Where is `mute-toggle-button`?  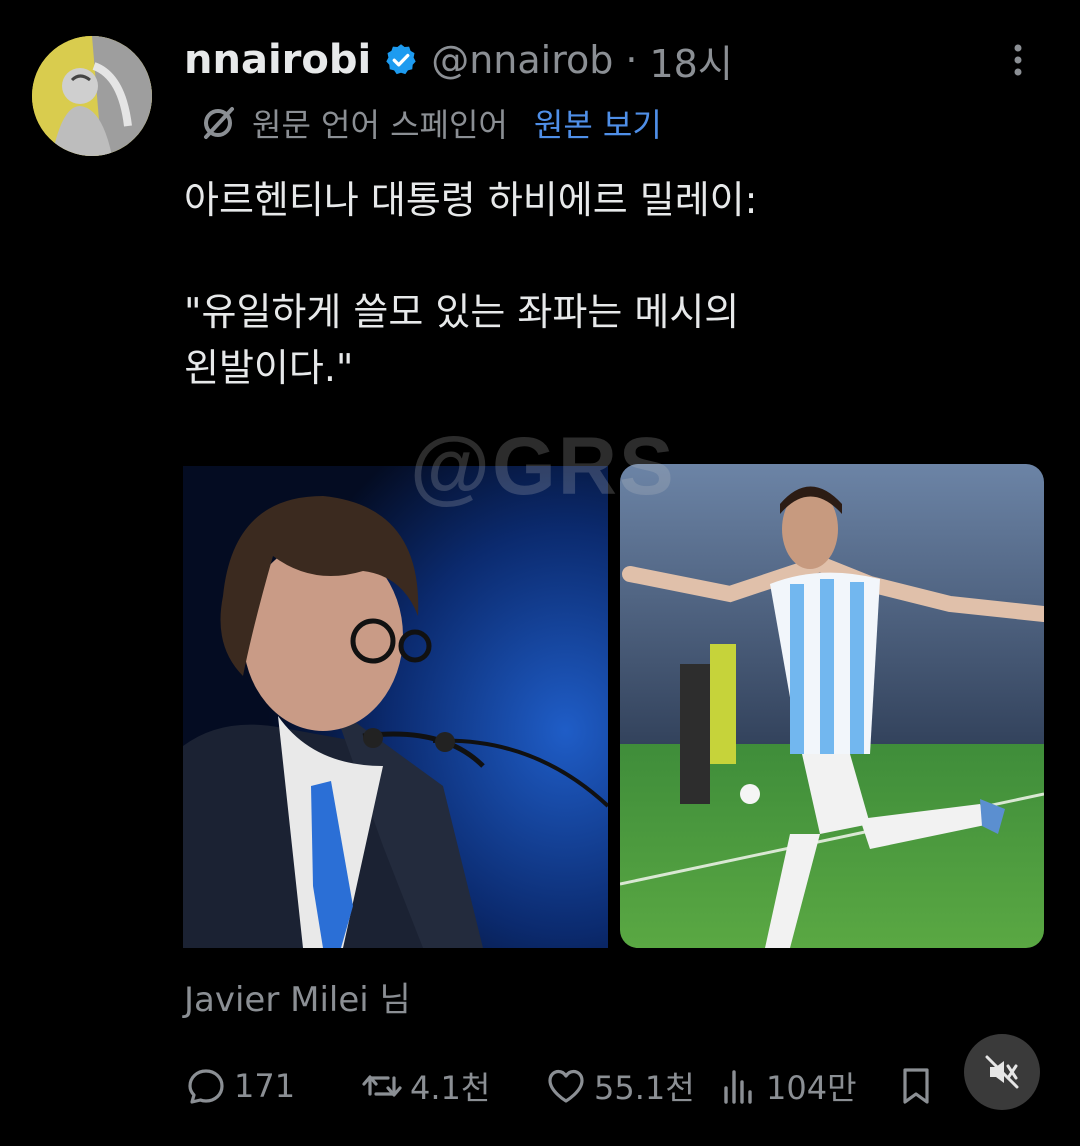
mute-toggle-button is located at coordinates (1002, 1072).